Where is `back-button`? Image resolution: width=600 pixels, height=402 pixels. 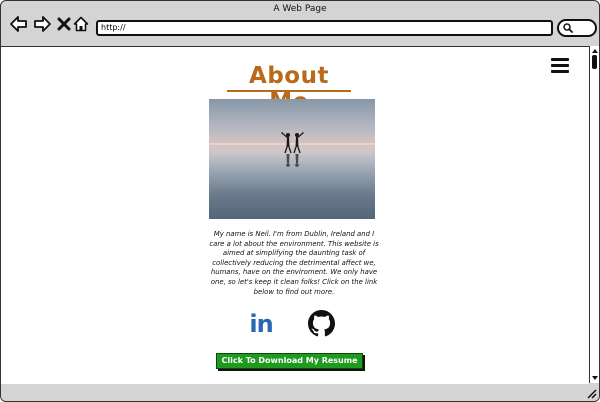
back-button is located at coordinates (19, 24).